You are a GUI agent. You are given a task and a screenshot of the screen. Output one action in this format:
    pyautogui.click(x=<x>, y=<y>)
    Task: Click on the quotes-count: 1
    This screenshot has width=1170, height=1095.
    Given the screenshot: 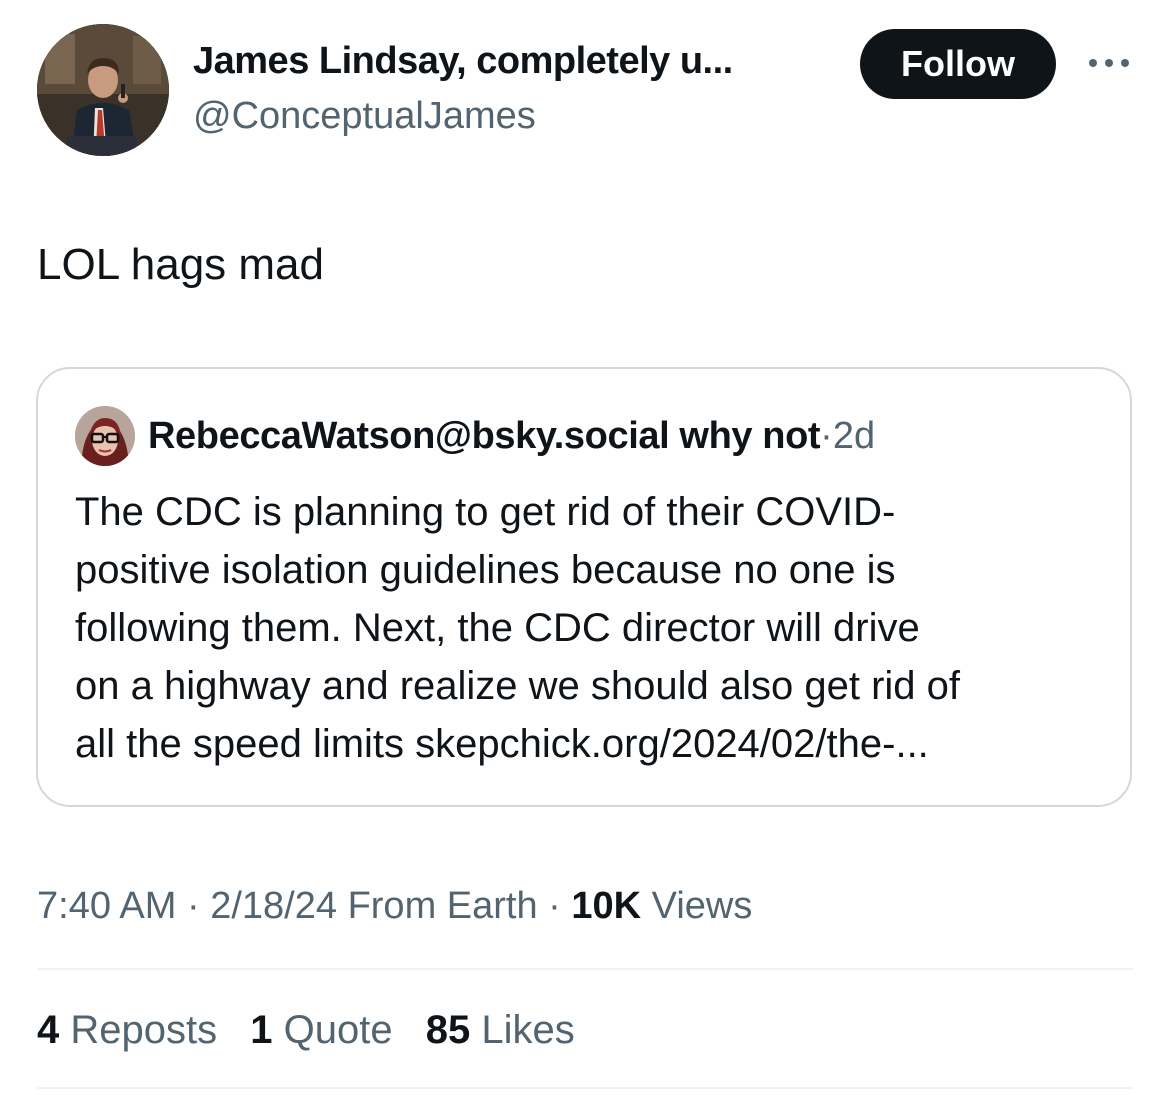 What is the action you would take?
    pyautogui.click(x=261, y=1030)
    